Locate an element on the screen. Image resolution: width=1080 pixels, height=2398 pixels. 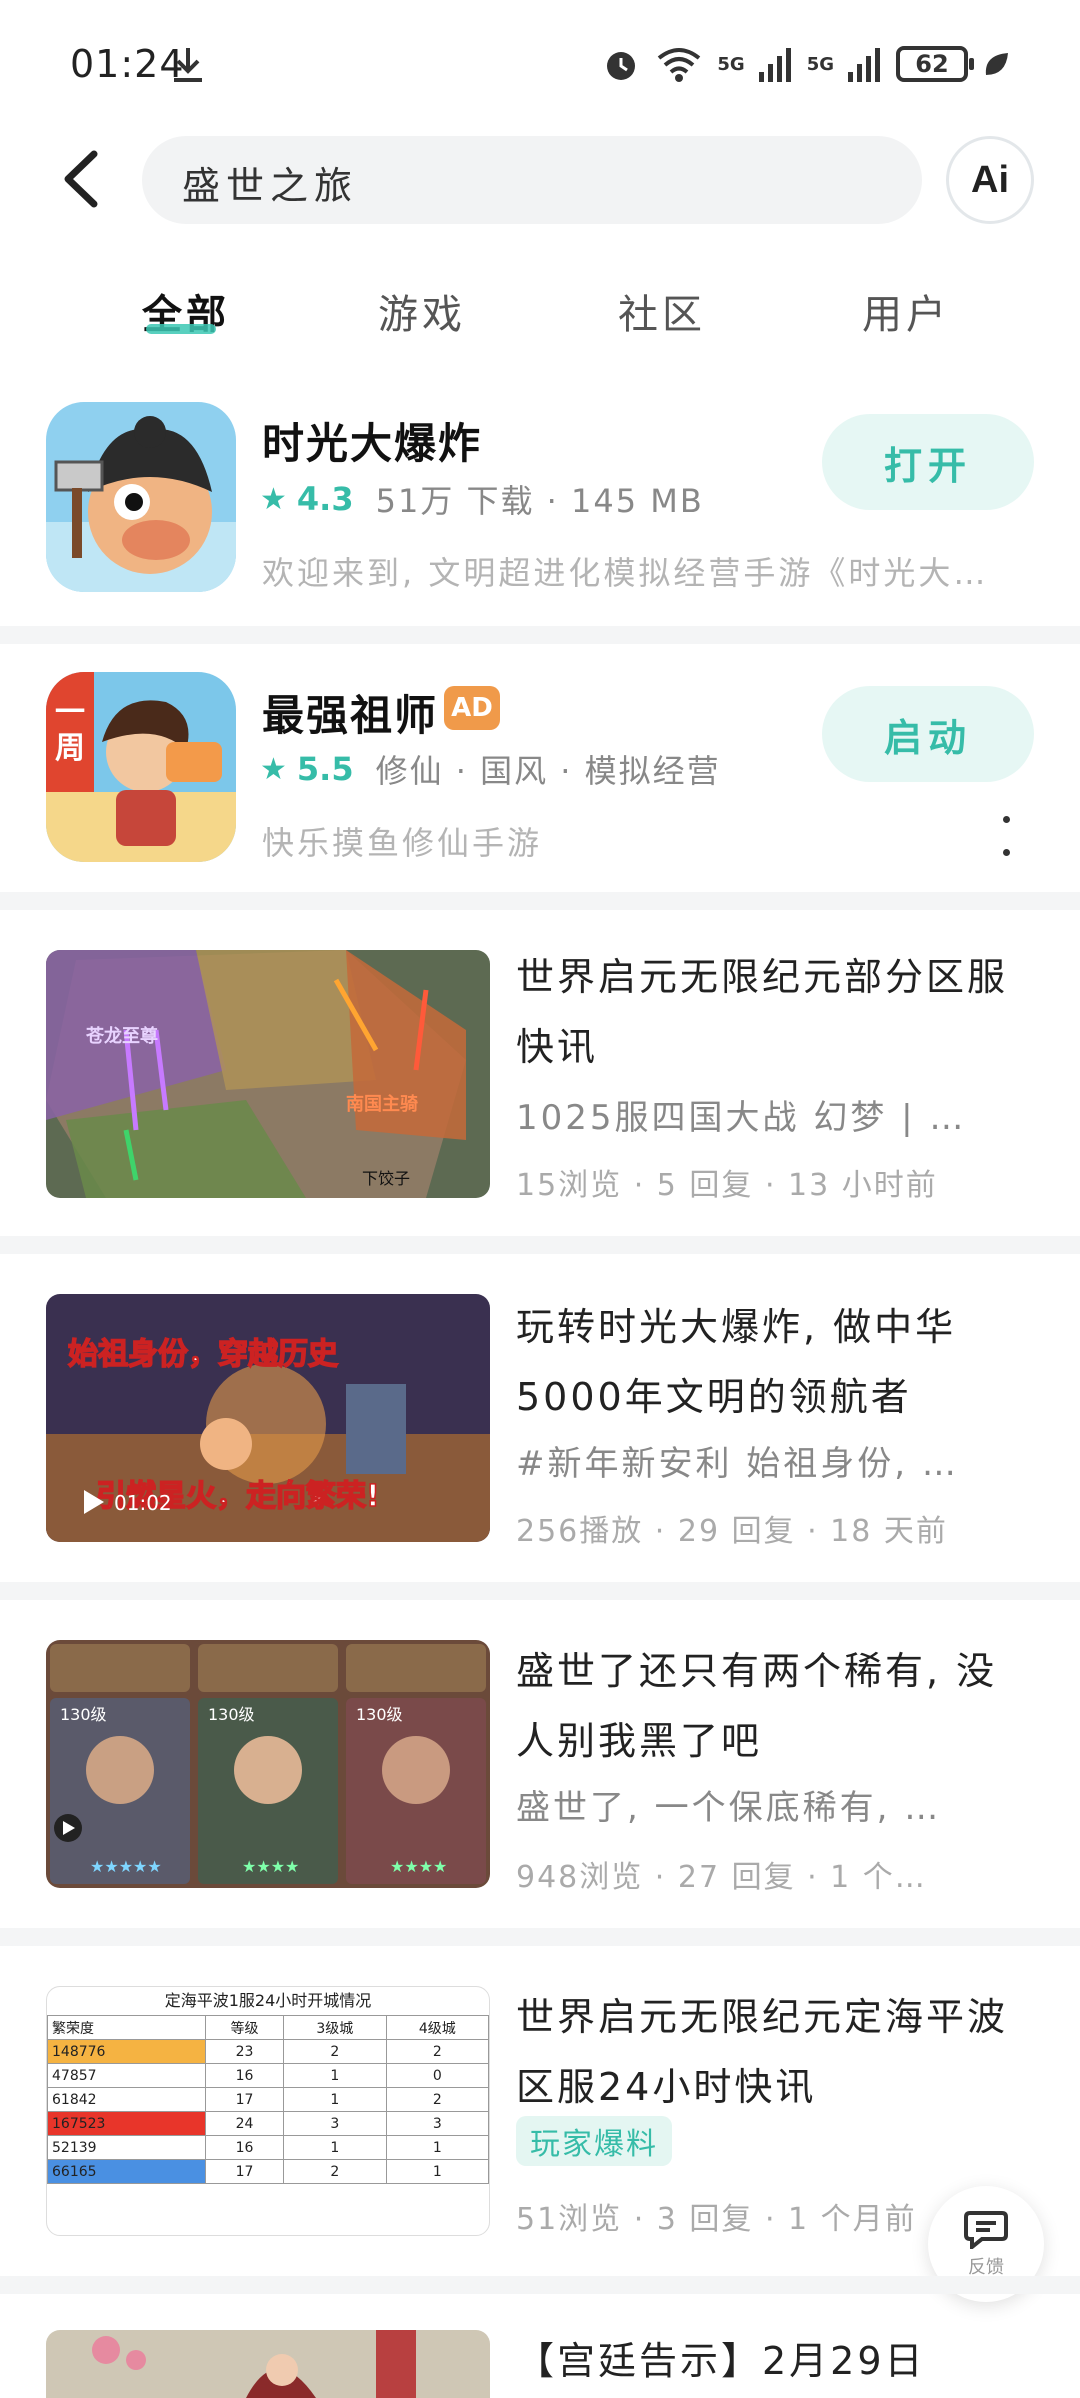
app-rating-row: ★ 4.3 51万 下载 · 145 MB is located at coordinates (482, 499).